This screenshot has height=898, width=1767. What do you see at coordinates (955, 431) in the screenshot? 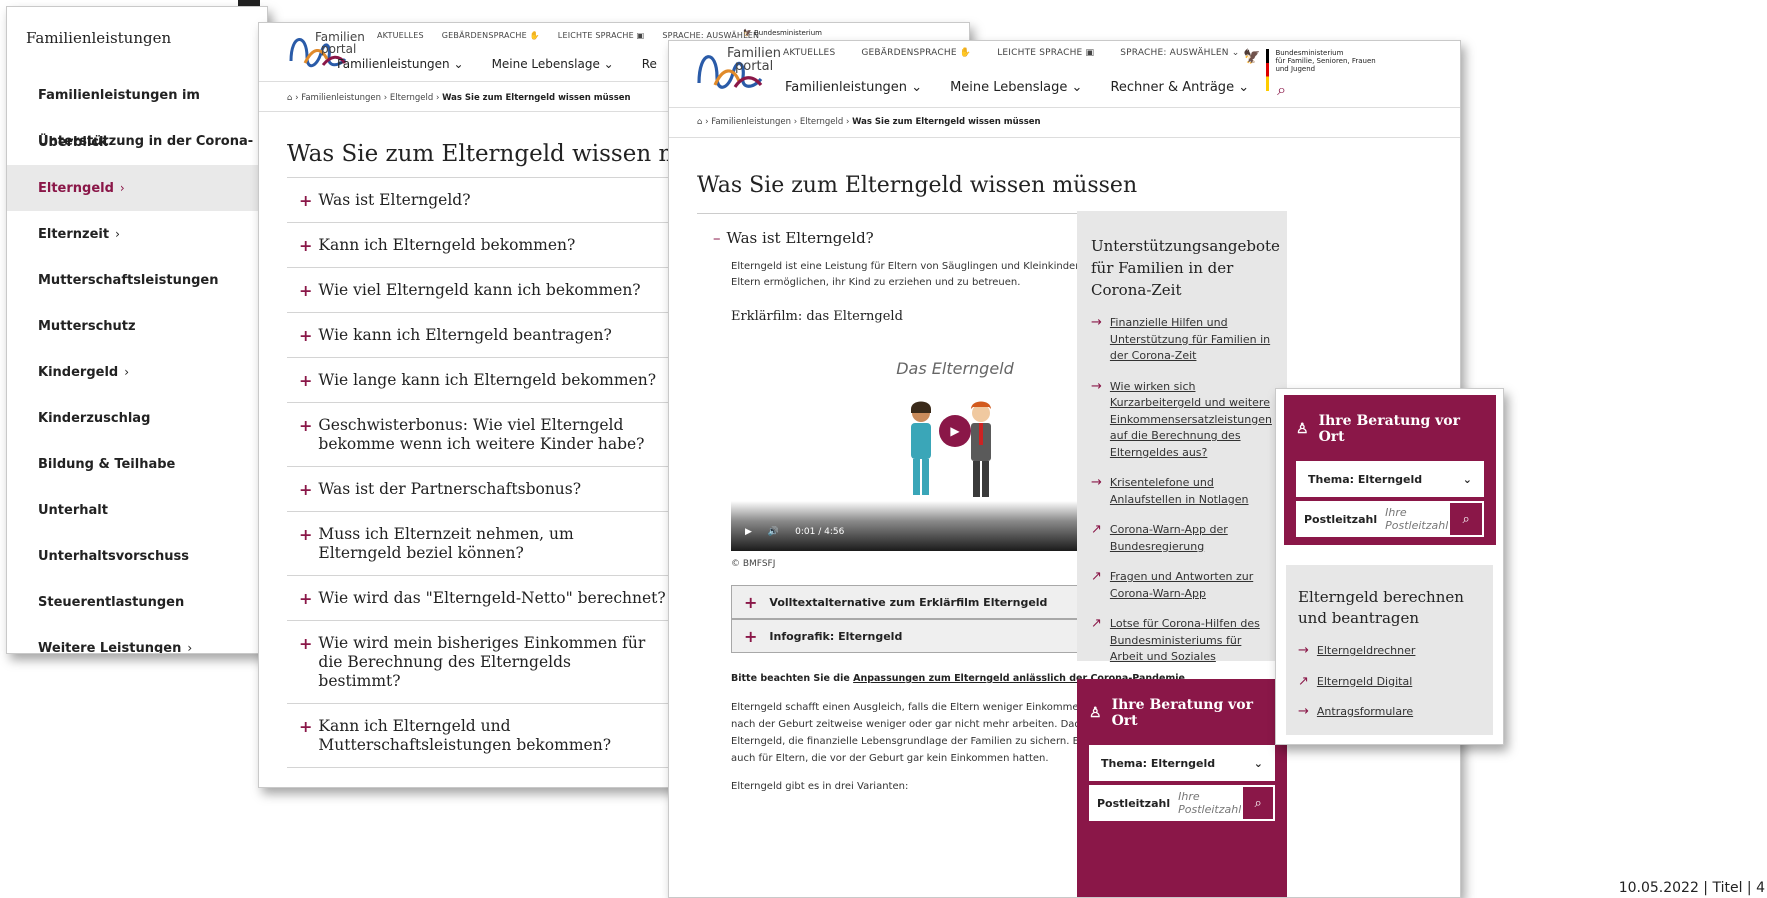
I see `play-icon: ▶` at bounding box center [955, 431].